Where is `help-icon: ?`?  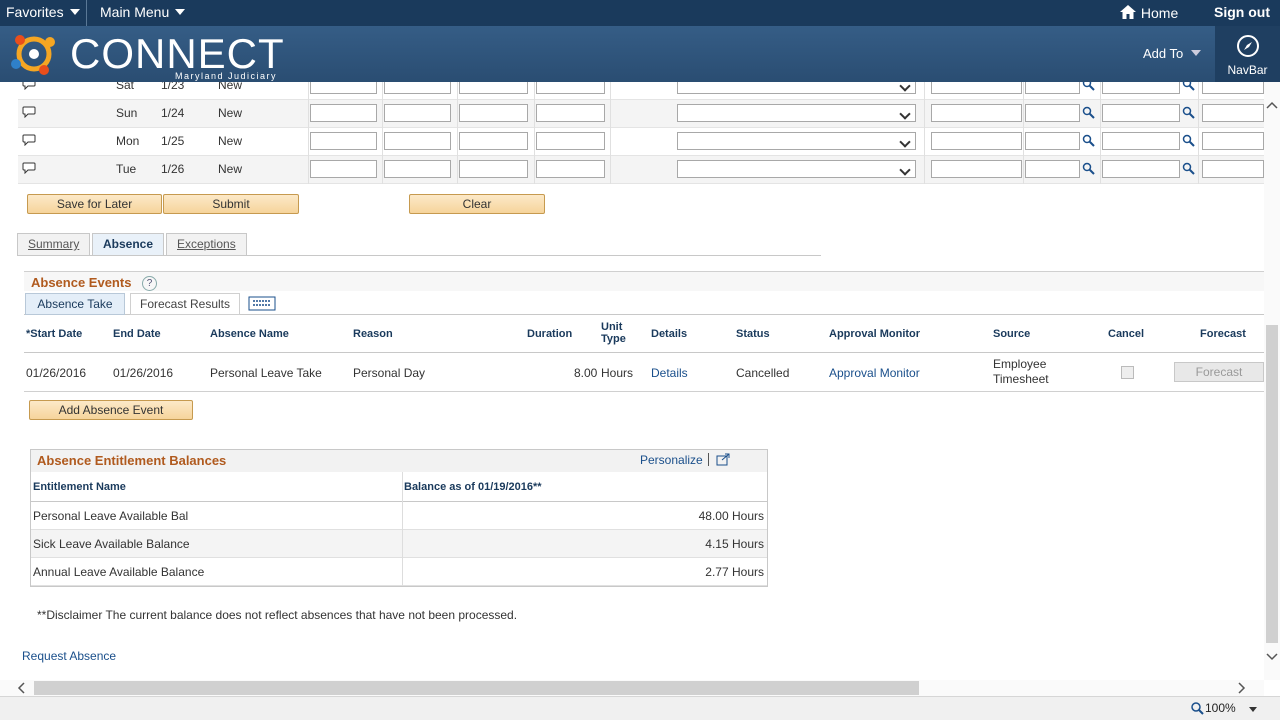 help-icon: ? is located at coordinates (149, 283).